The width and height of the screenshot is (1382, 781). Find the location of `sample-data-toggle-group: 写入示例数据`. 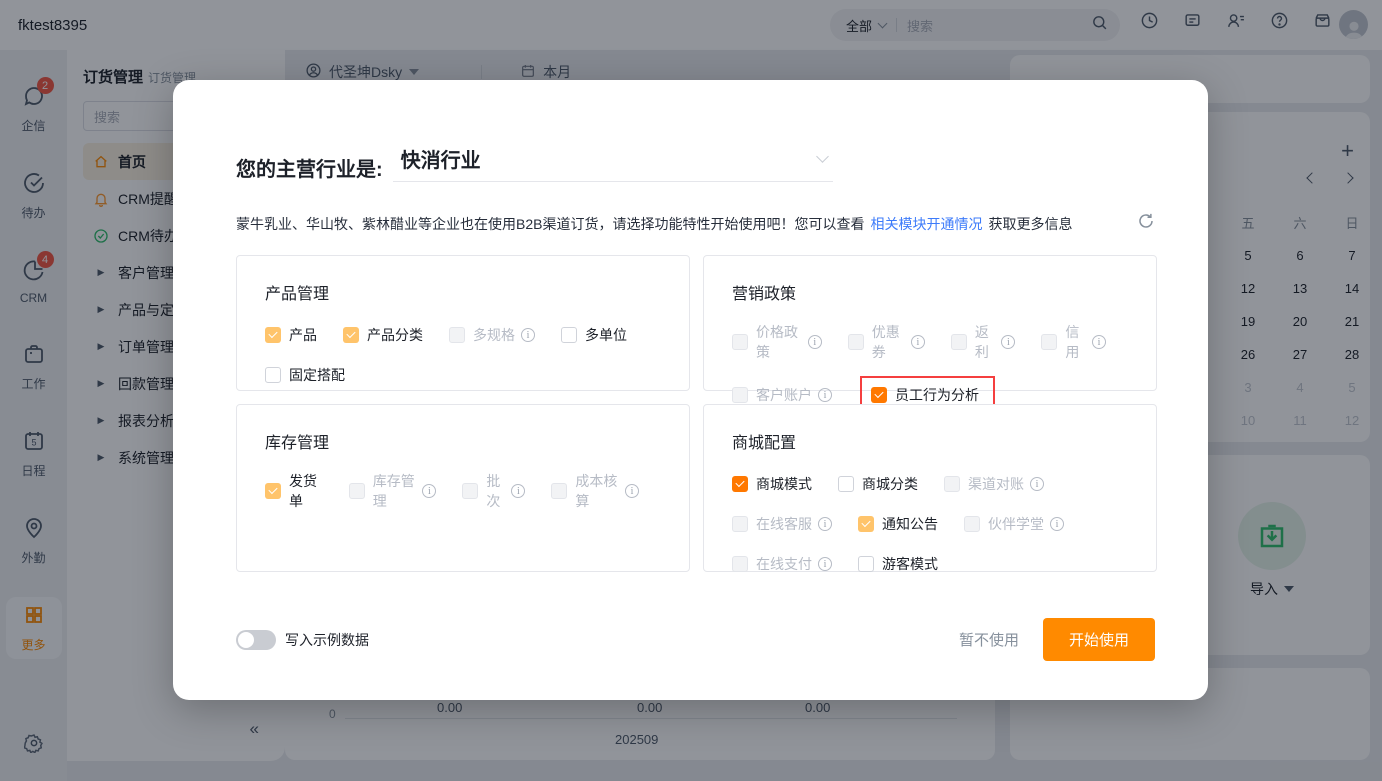

sample-data-toggle-group: 写入示例数据 is located at coordinates (302, 639).